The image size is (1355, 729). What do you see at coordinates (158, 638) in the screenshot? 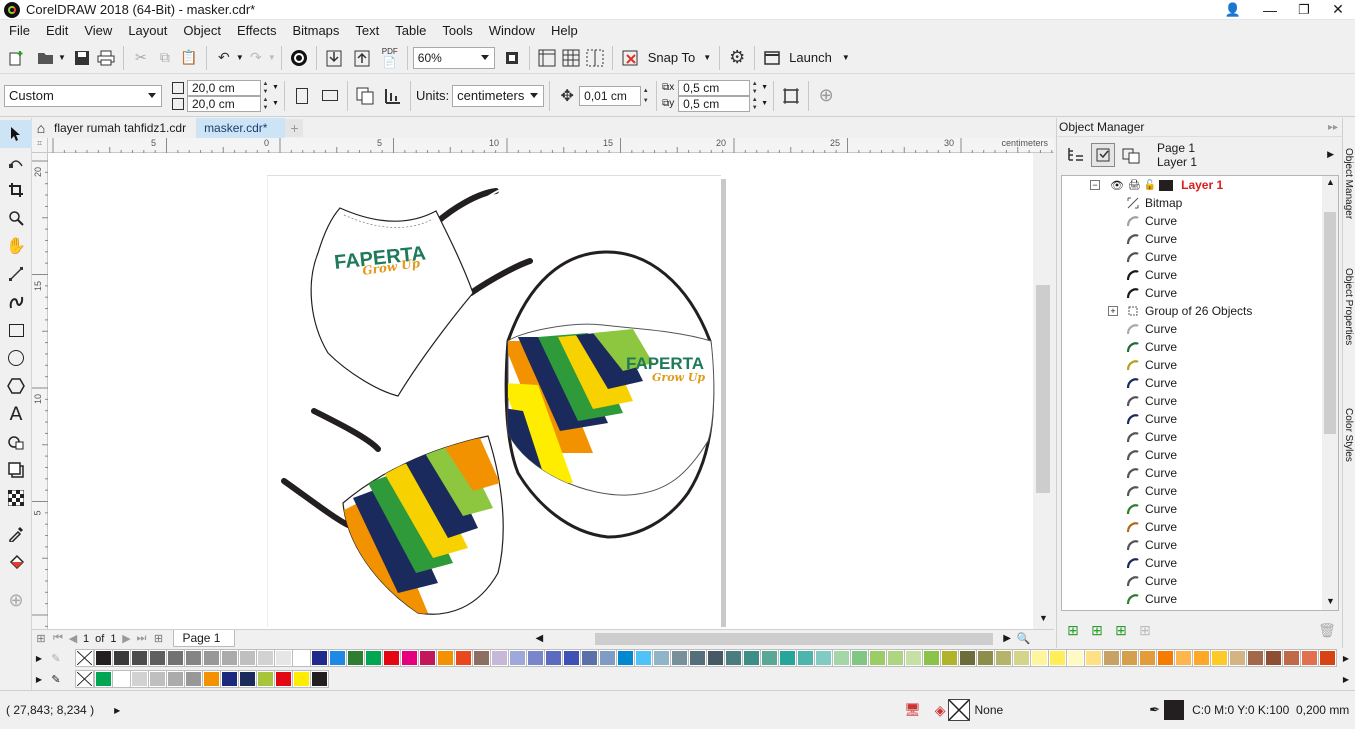
I see `add-page-after-icon: ⊞` at bounding box center [158, 638].